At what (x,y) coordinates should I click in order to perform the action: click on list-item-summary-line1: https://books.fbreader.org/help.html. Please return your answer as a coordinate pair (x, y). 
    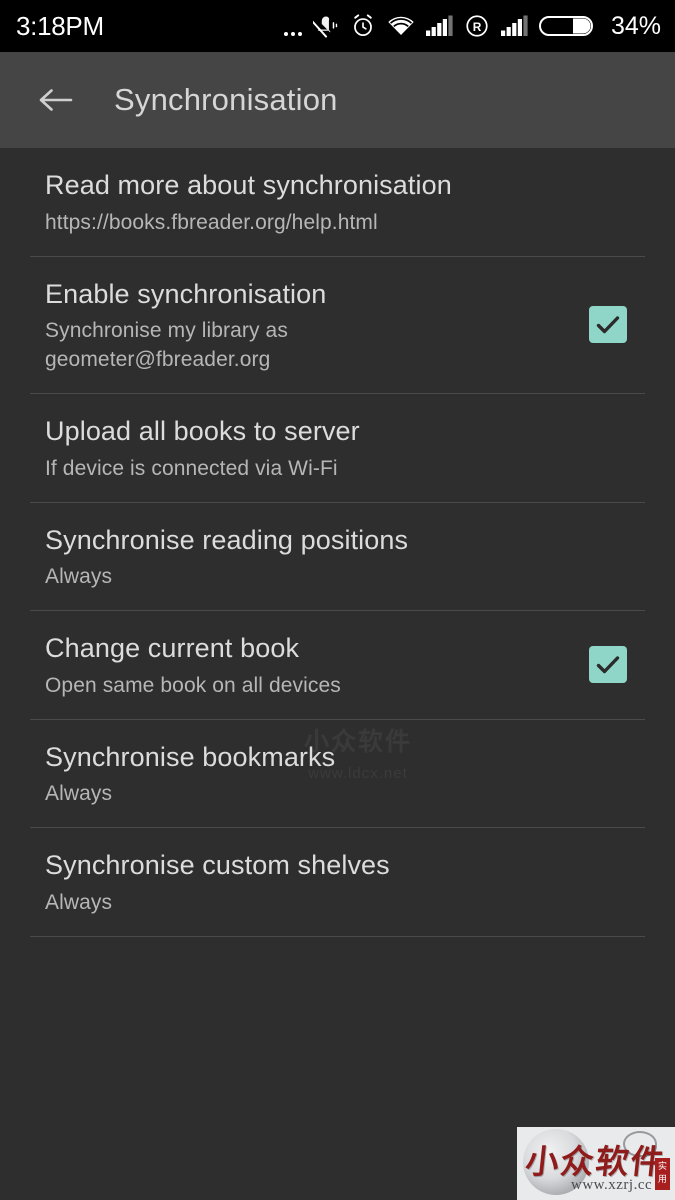
    Looking at the image, I should click on (211, 222).